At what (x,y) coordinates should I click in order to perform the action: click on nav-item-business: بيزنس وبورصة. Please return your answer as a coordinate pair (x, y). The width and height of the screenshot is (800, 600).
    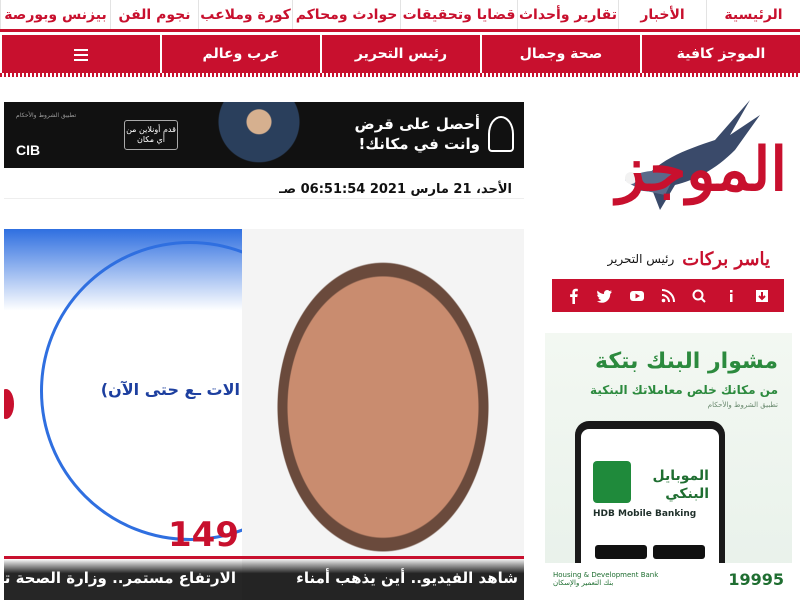
    Looking at the image, I should click on (55, 14).